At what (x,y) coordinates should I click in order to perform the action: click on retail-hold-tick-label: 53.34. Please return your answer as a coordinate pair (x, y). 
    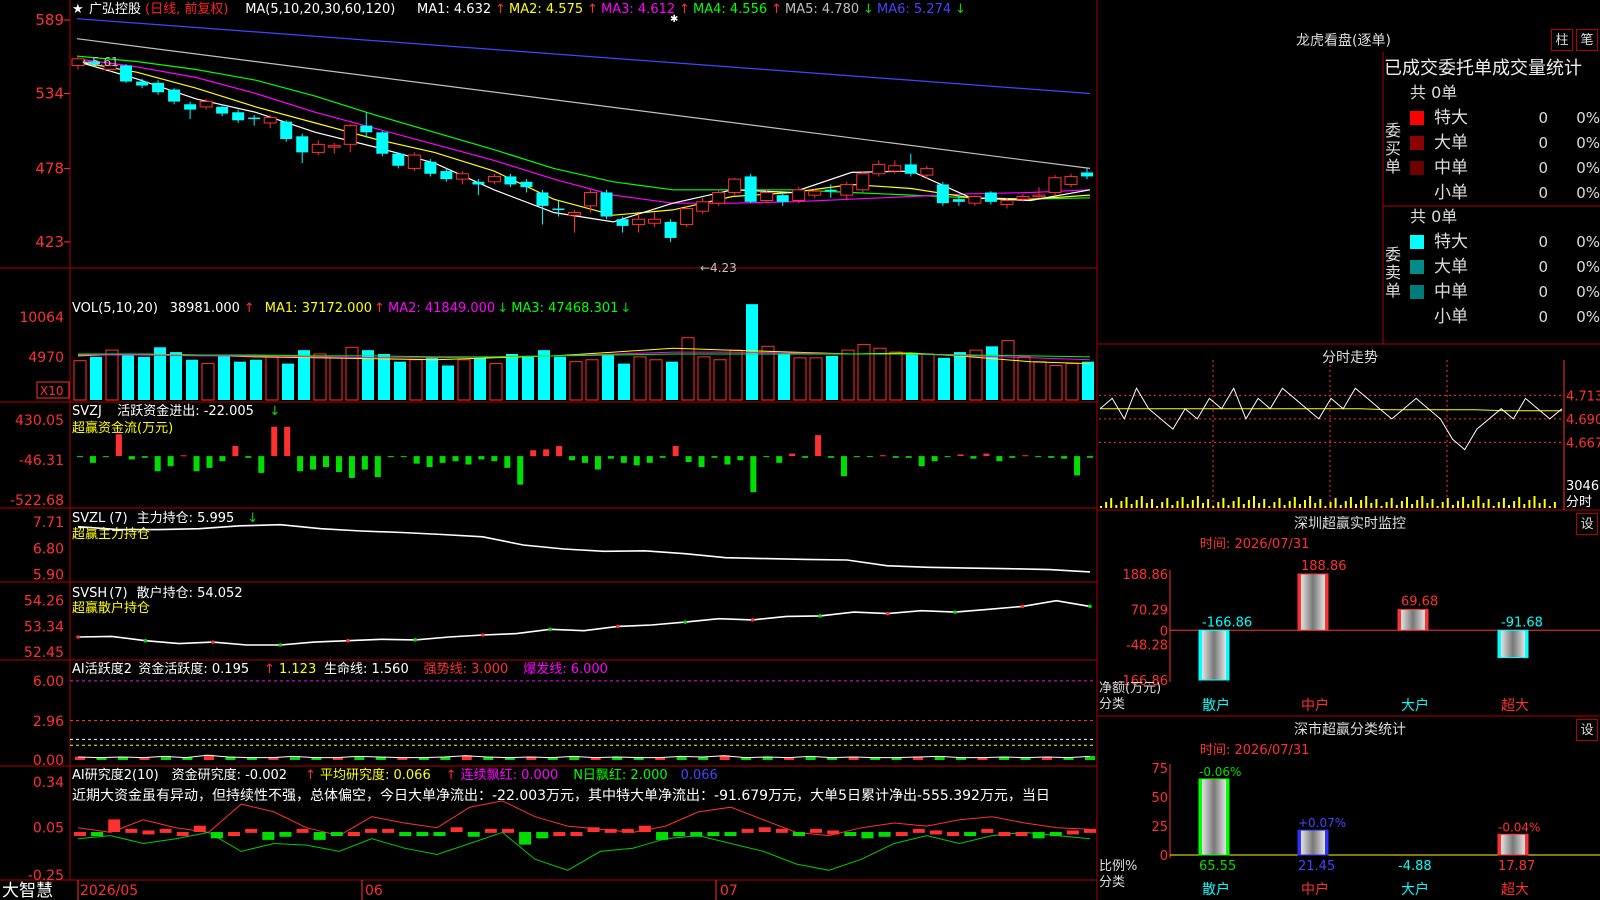
    Looking at the image, I should click on (44, 628).